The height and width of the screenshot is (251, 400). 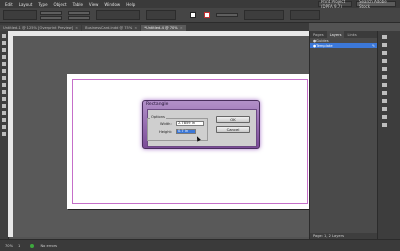 What do you see at coordinates (335, 34) in the screenshot?
I see `tab-layers: Layers` at bounding box center [335, 34].